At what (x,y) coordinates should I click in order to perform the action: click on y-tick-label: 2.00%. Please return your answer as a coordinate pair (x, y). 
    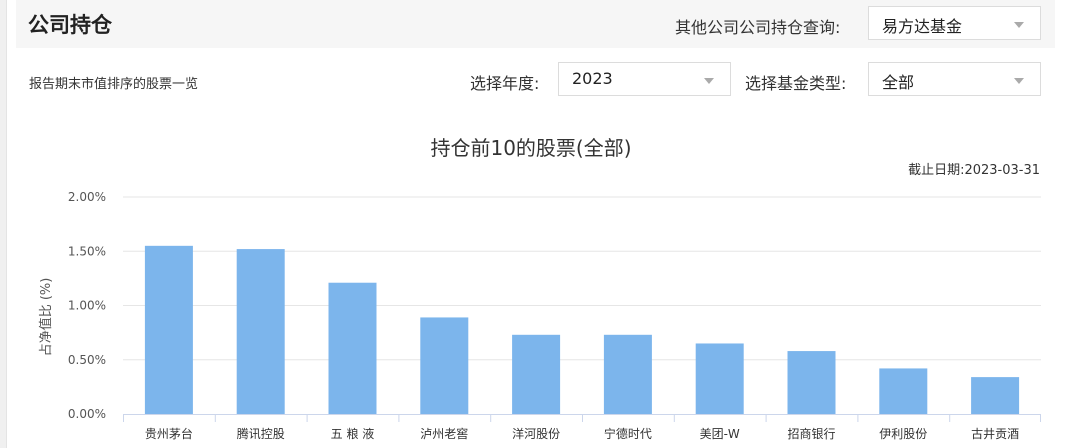
    Looking at the image, I should click on (87, 197).